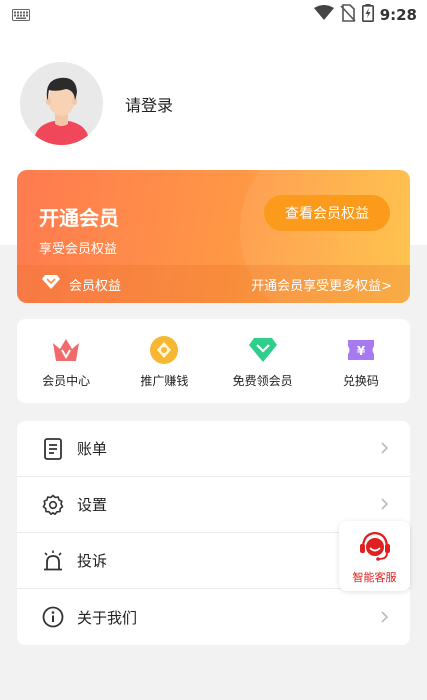 The height and width of the screenshot is (700, 427). I want to click on quick-label: 推广赚钱, so click(164, 380).